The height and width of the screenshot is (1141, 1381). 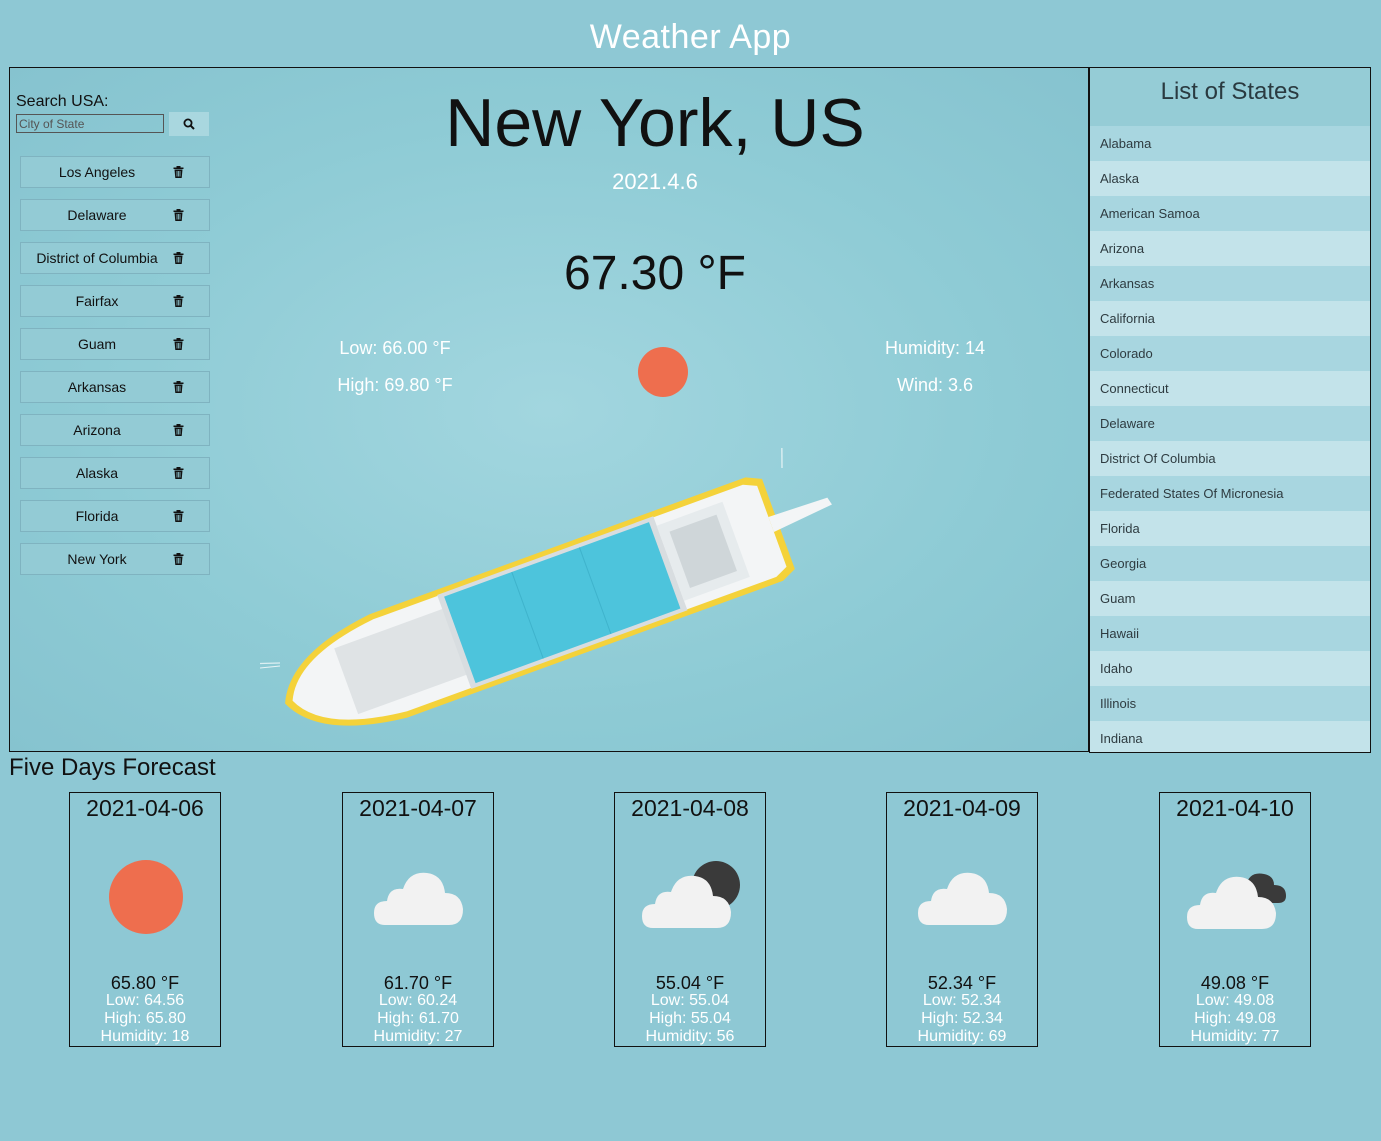 What do you see at coordinates (962, 1000) in the screenshot?
I see `forecast-low: Low: 52.34` at bounding box center [962, 1000].